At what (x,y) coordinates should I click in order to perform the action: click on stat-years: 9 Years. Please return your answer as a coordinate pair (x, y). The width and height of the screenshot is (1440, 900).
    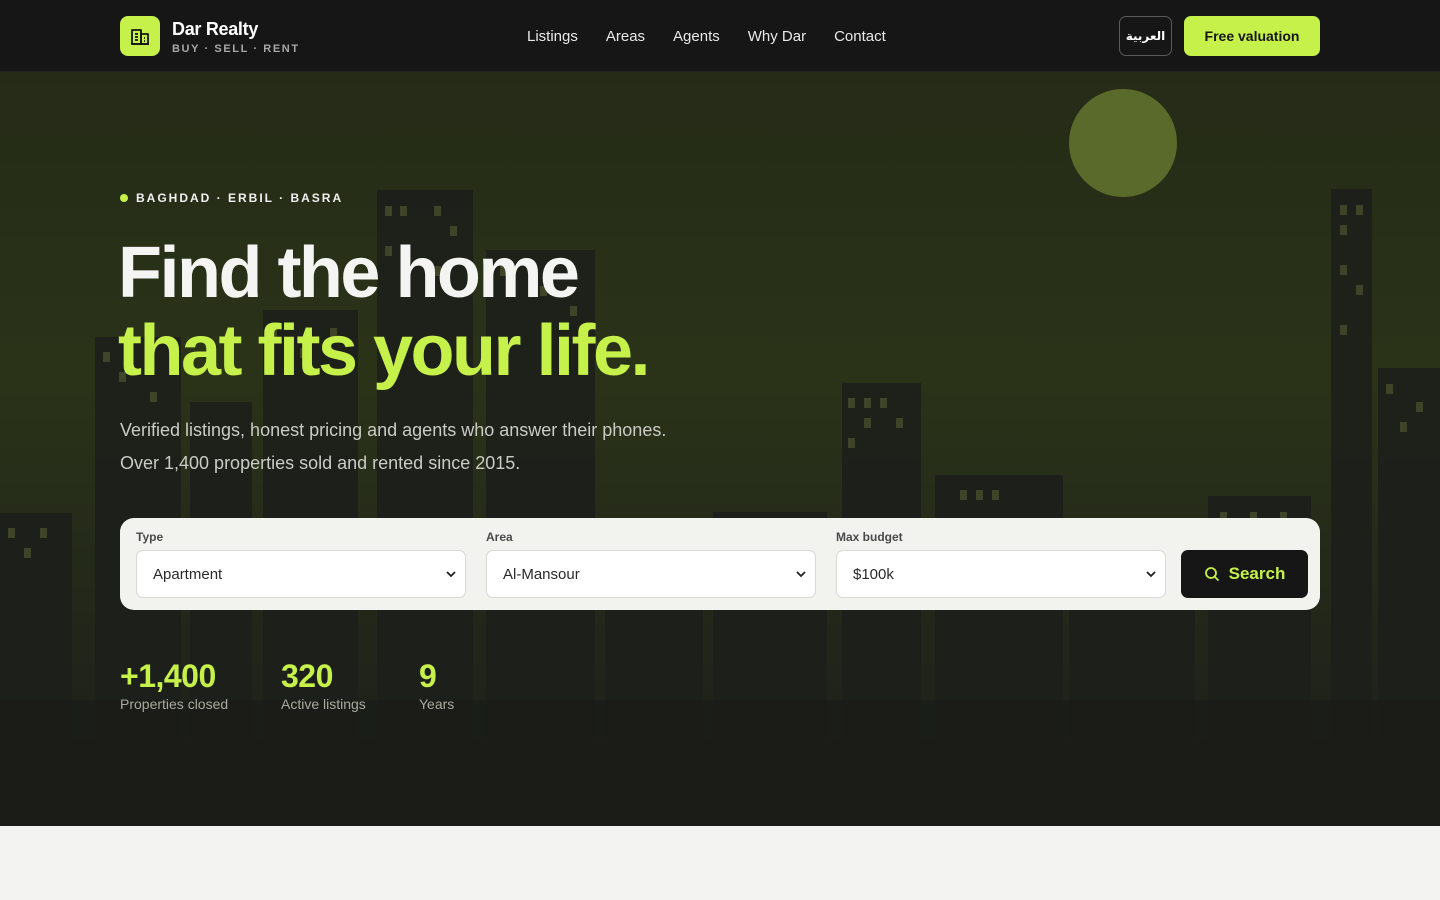
    Looking at the image, I should click on (436, 685).